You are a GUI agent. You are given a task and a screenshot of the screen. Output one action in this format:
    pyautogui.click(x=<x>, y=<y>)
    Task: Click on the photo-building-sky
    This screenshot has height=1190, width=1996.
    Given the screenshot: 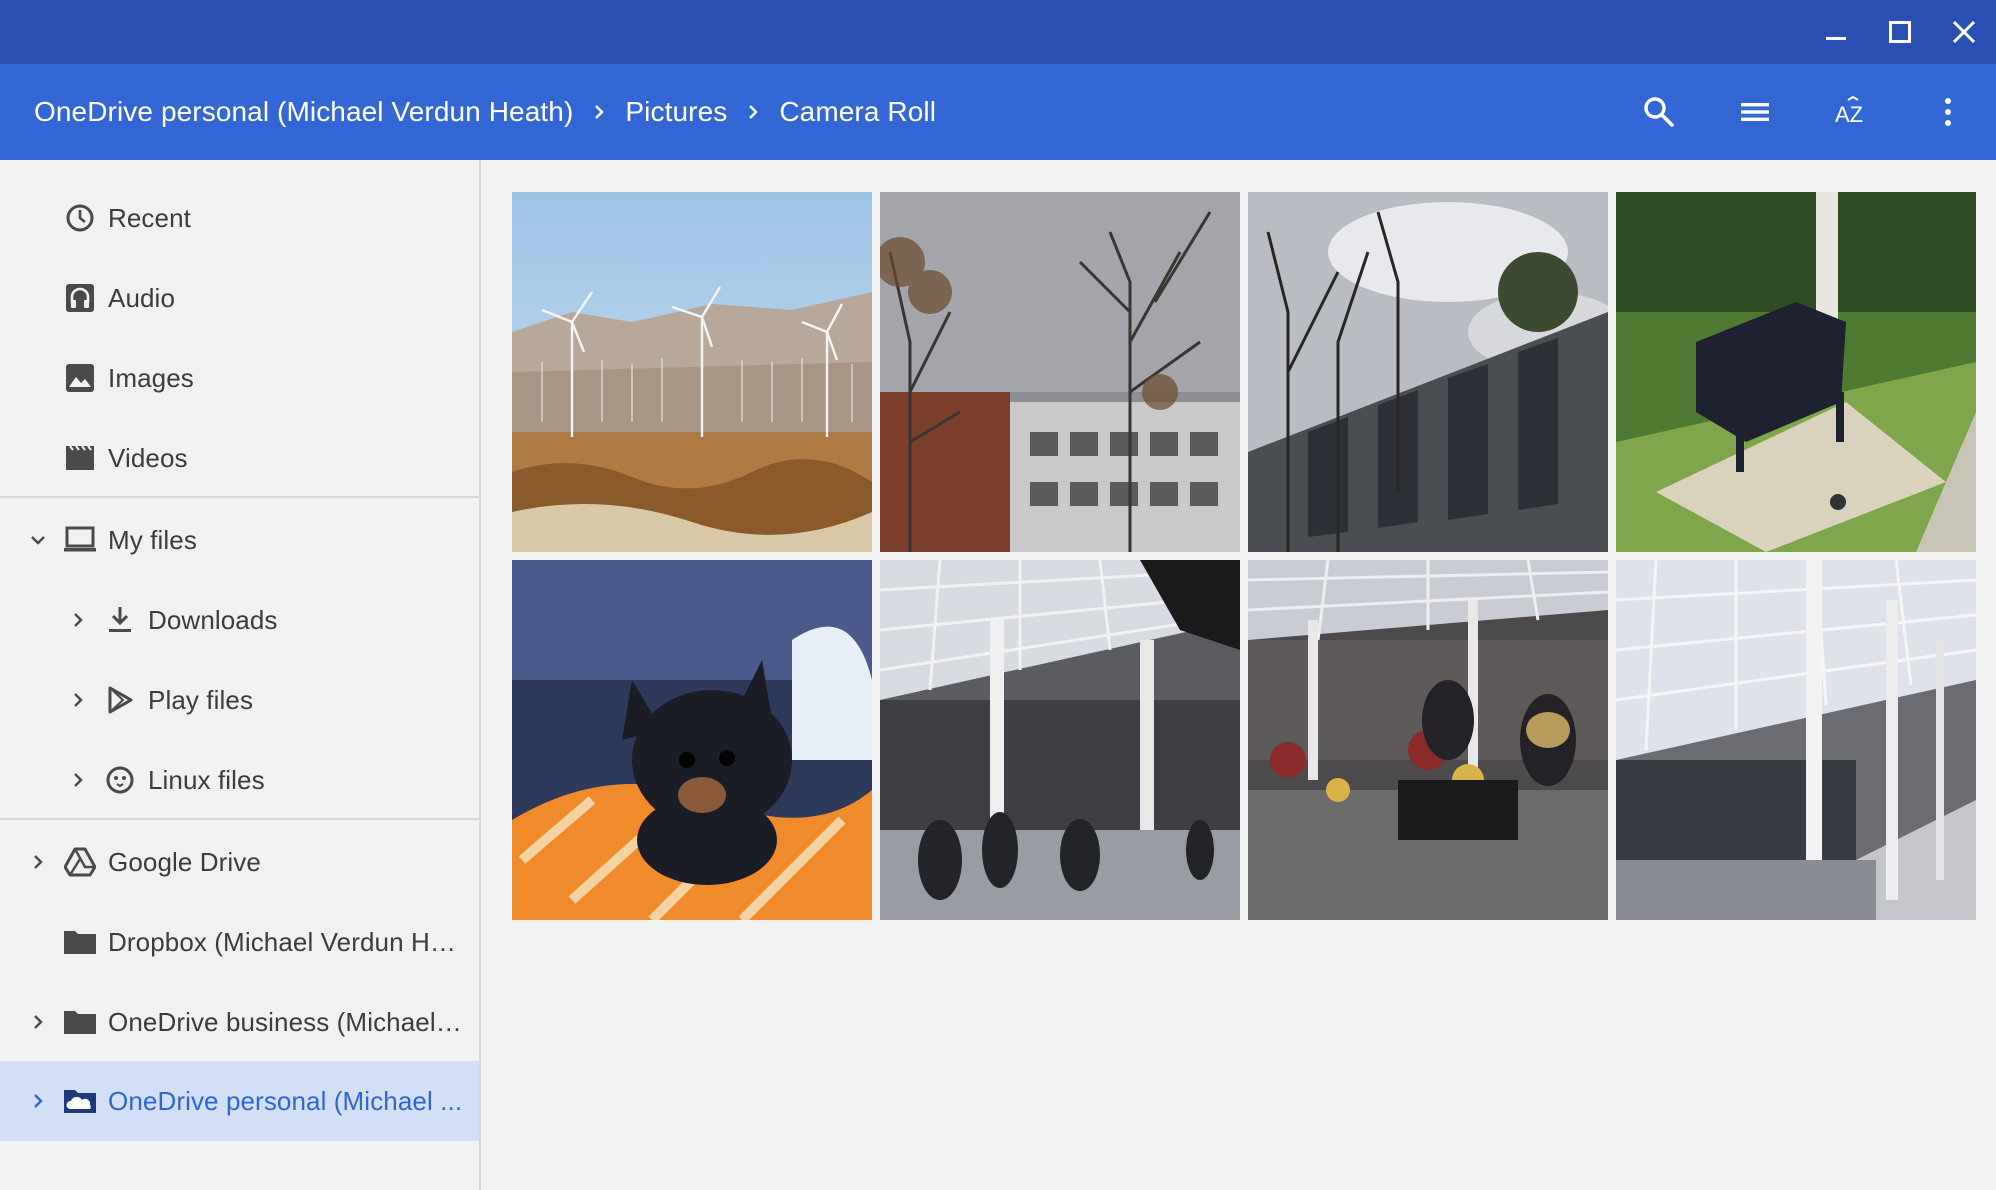 What is the action you would take?
    pyautogui.click(x=1428, y=372)
    